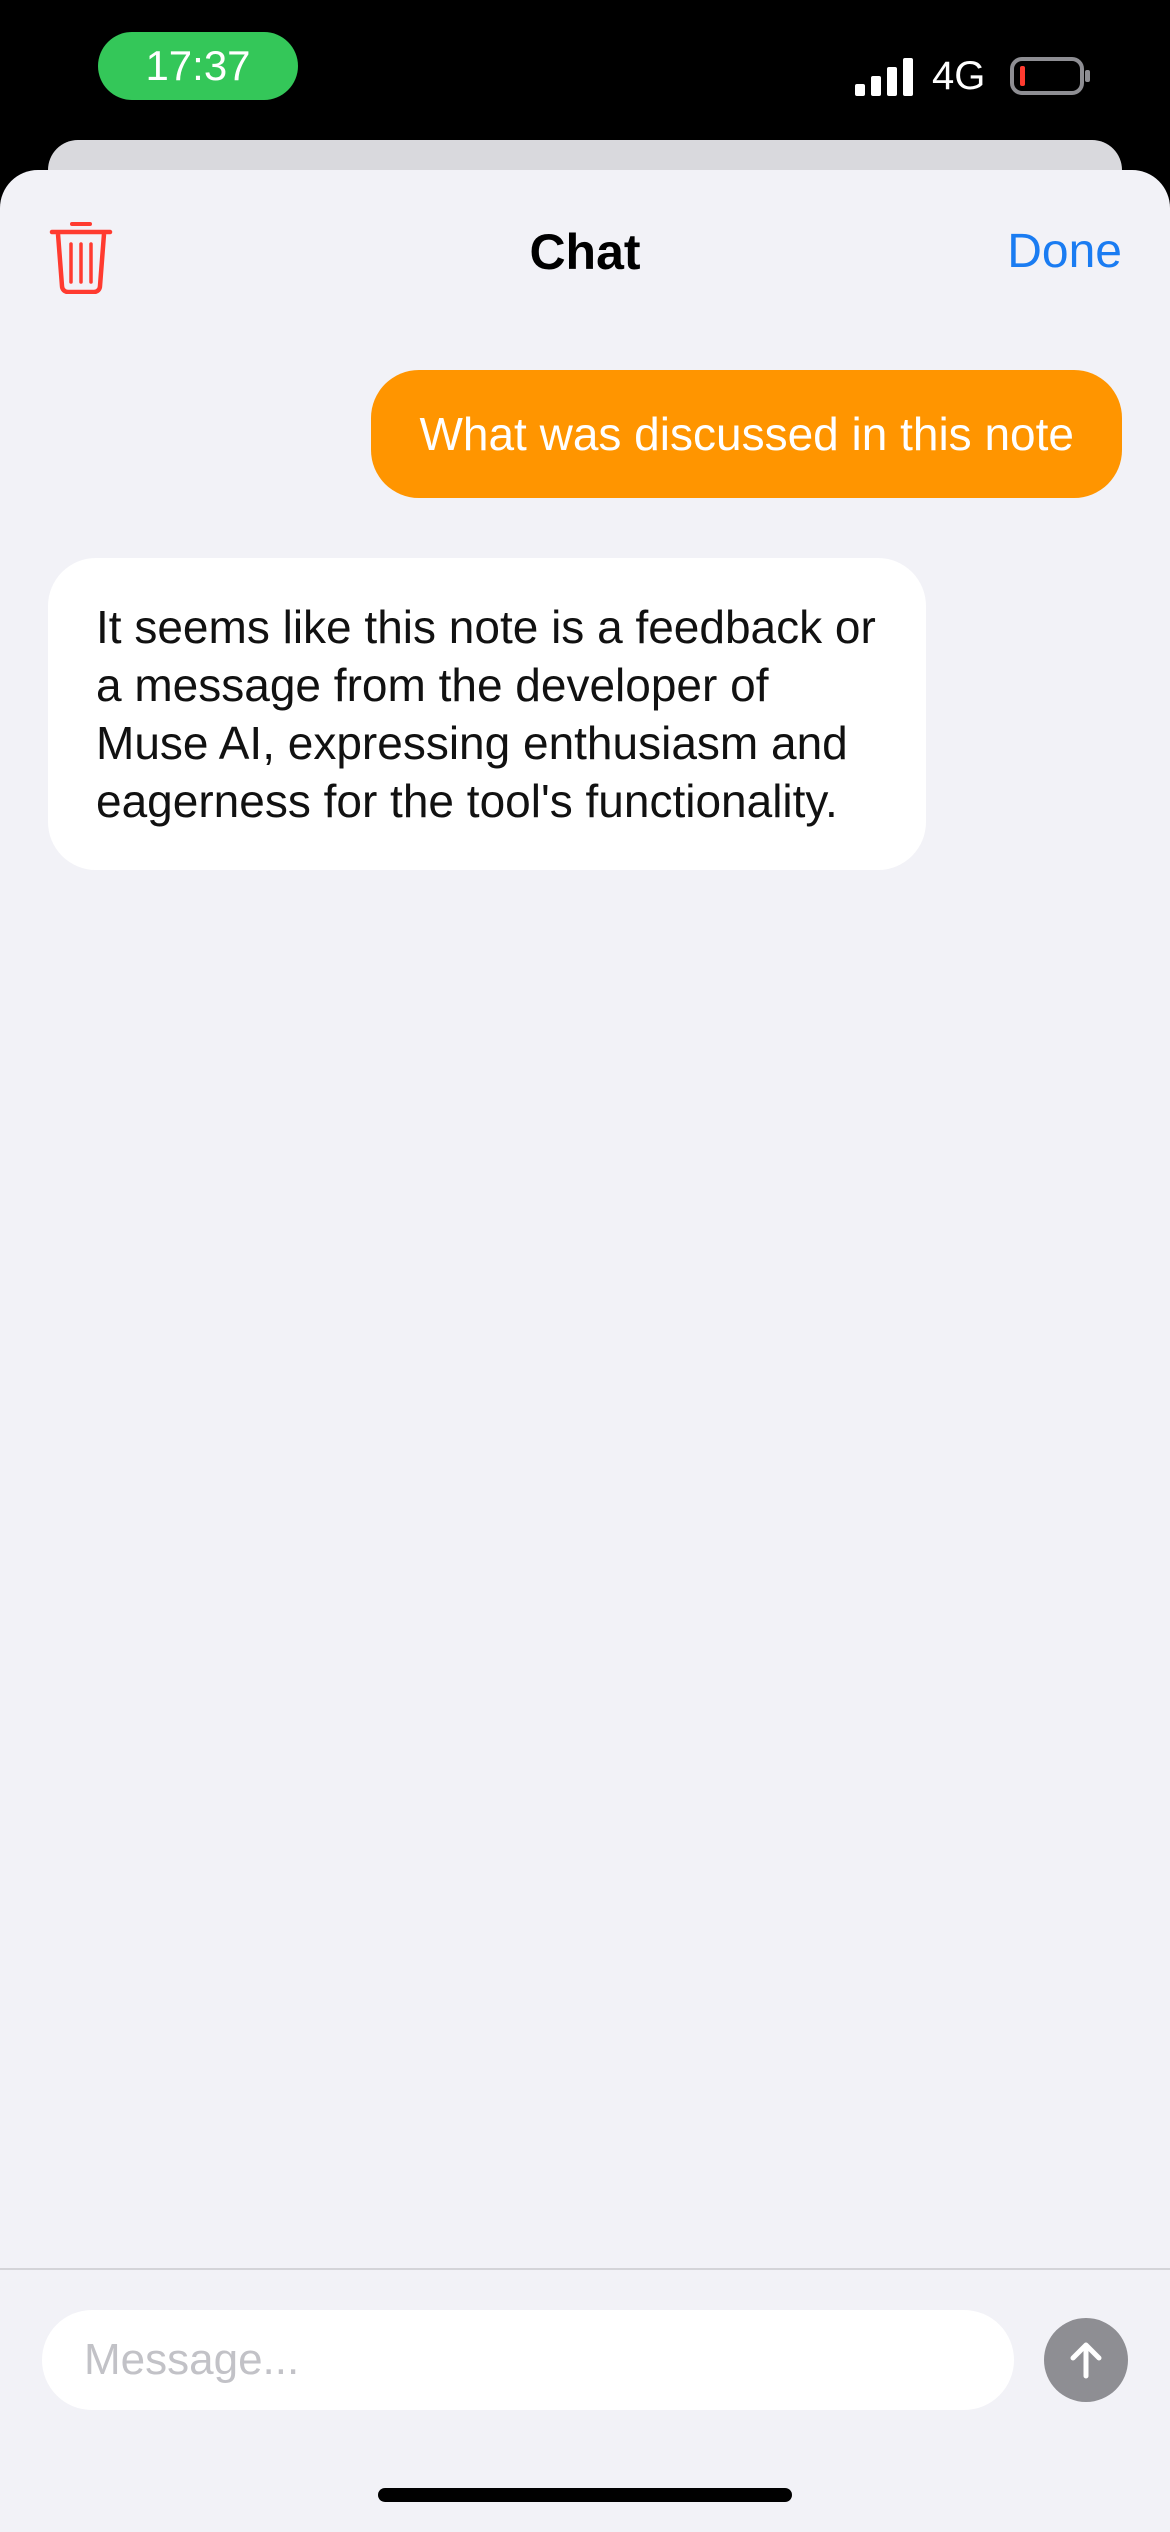 The width and height of the screenshot is (1170, 2532). Describe the element at coordinates (585, 2495) in the screenshot. I see `home-indicator` at that location.